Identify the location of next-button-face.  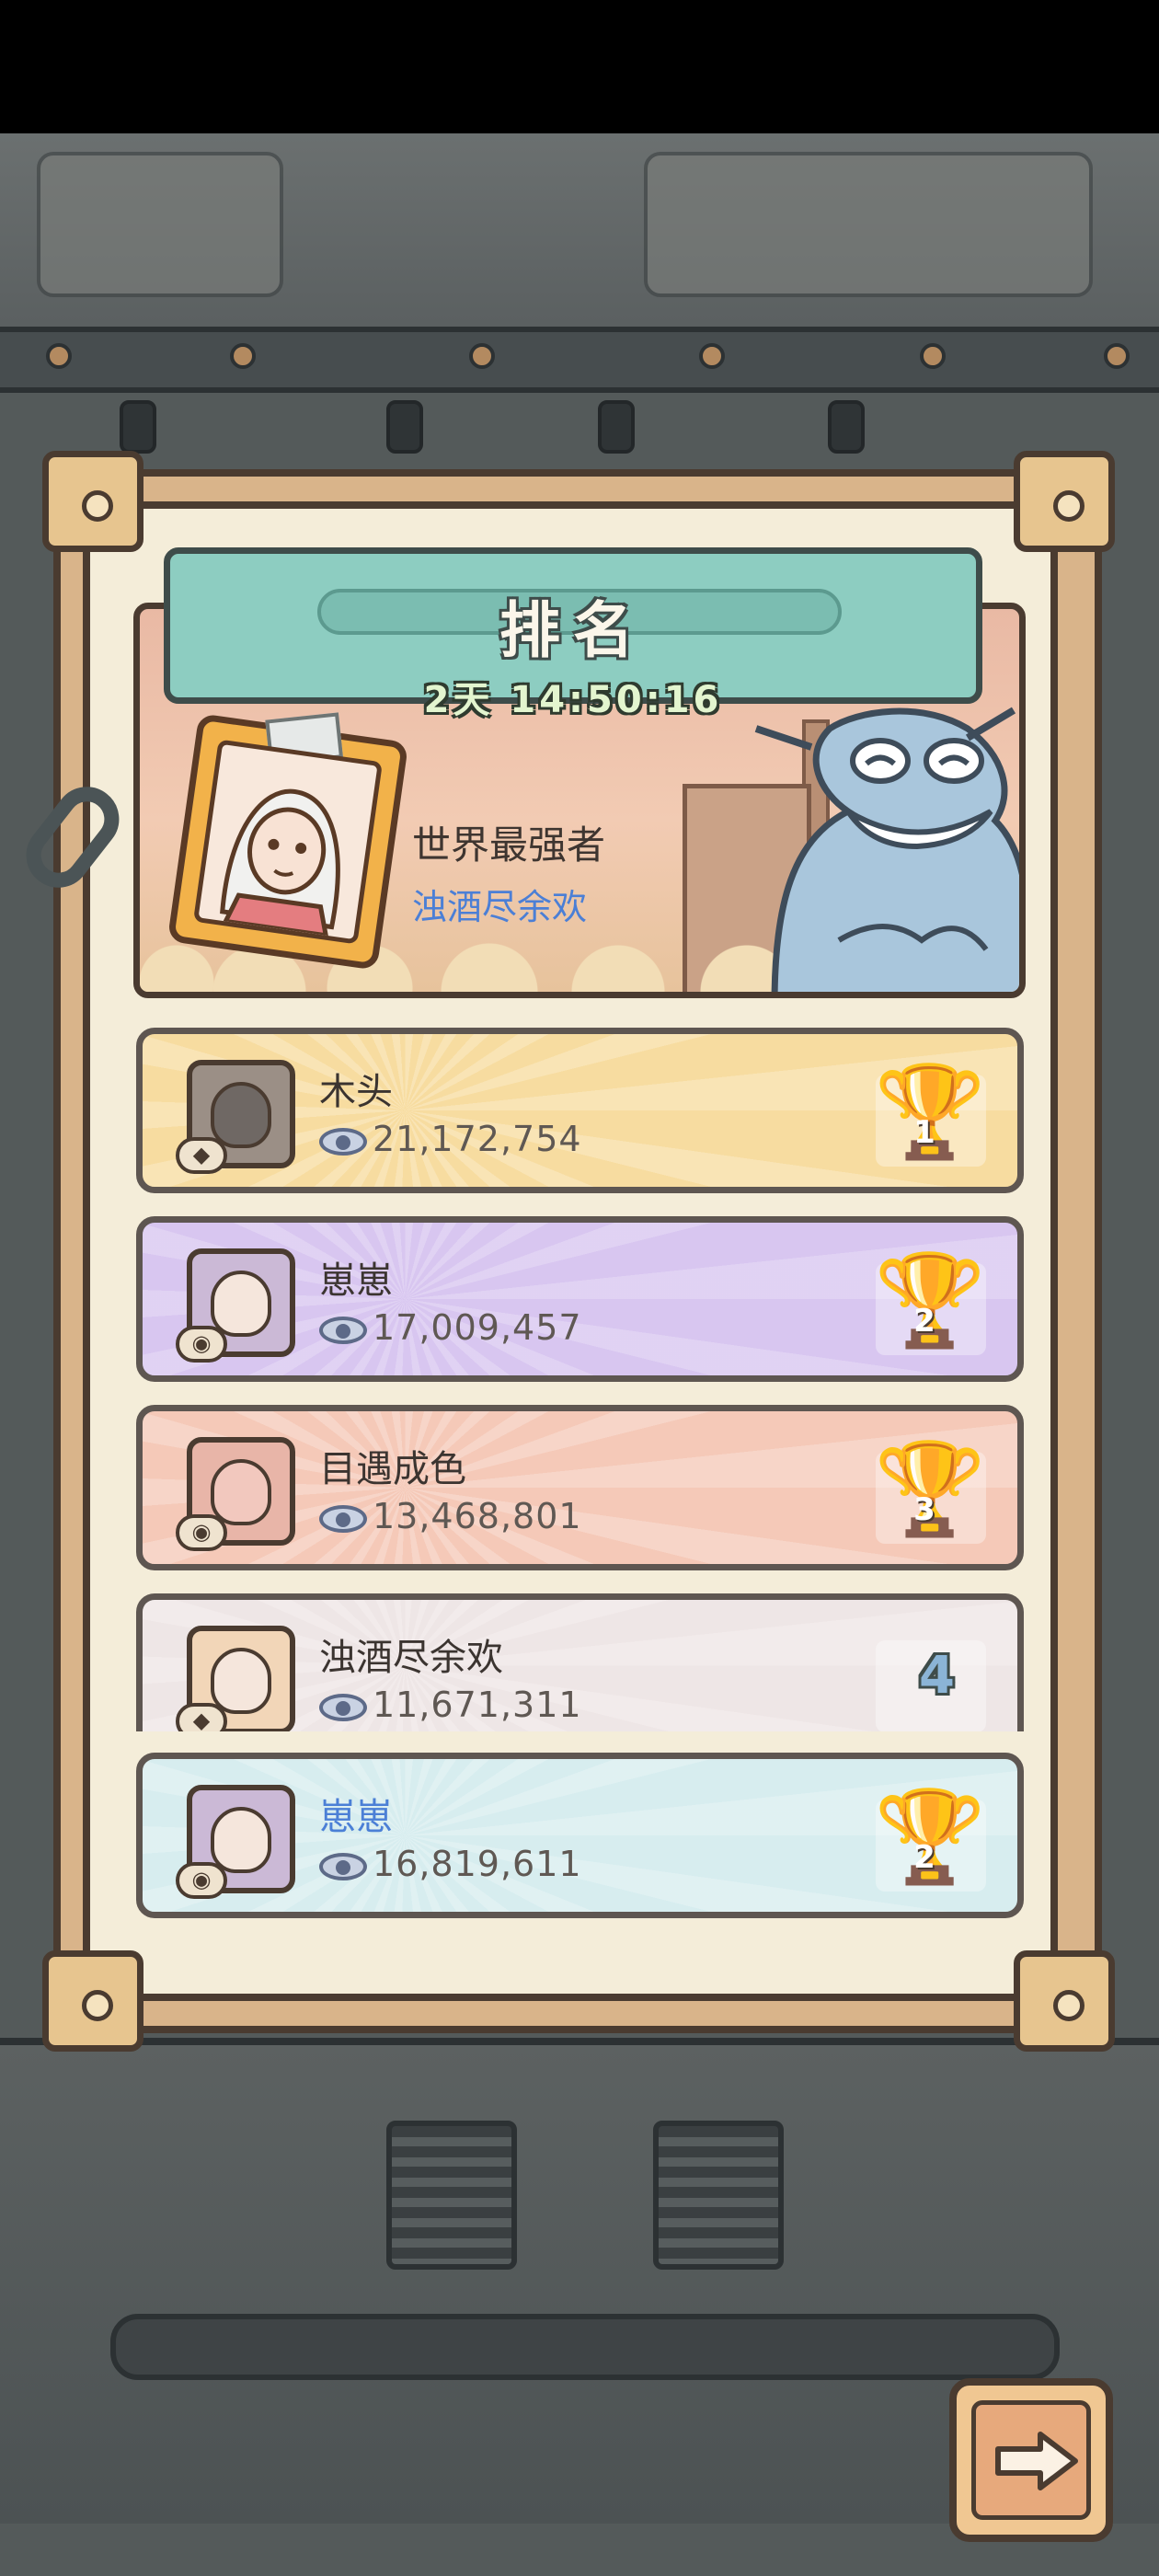
(1031, 2460).